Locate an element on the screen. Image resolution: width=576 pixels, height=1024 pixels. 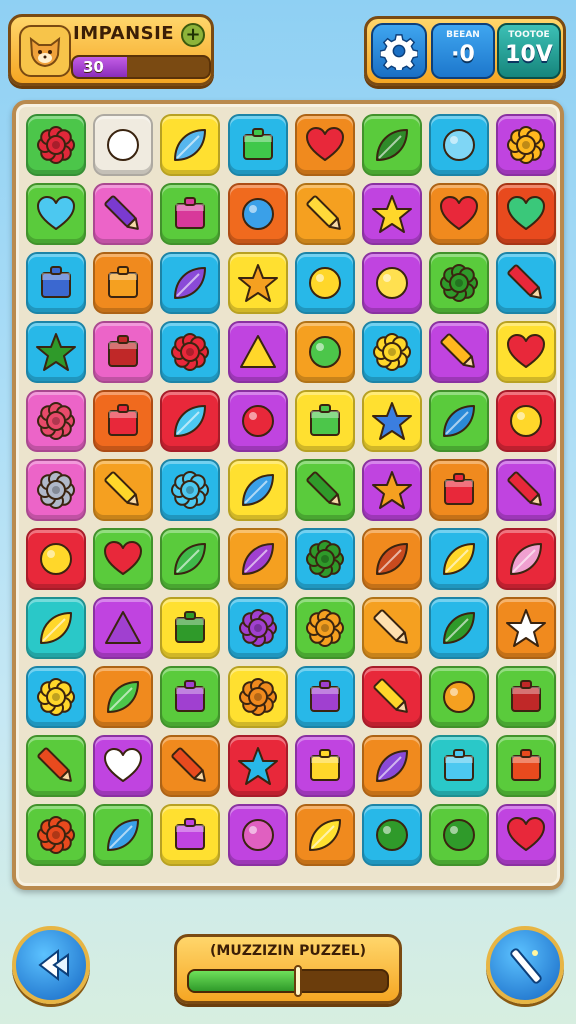
settings-button is located at coordinates (399, 51).